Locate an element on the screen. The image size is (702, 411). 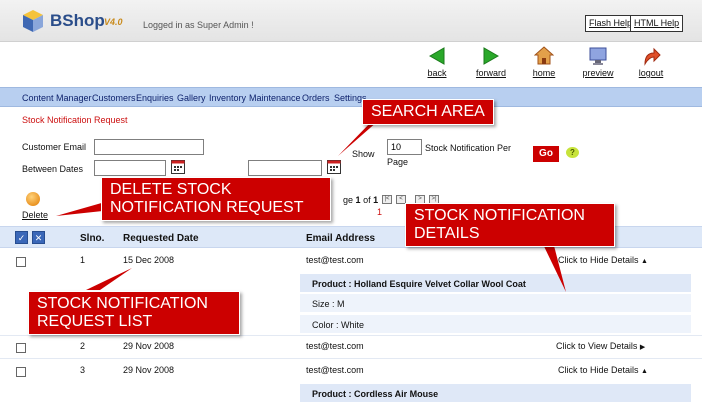
go-button: Go is located at coordinates (546, 154).